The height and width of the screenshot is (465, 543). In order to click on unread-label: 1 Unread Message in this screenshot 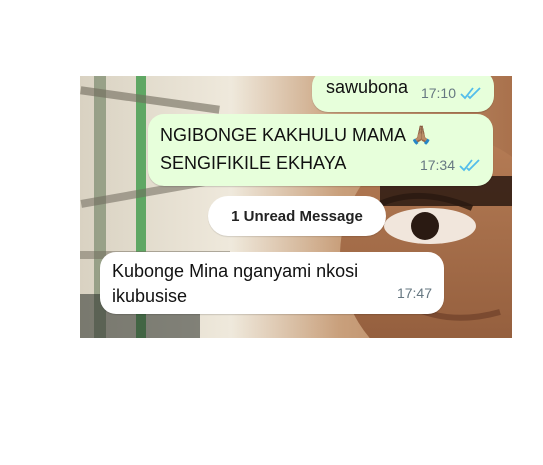, I will do `click(297, 216)`.